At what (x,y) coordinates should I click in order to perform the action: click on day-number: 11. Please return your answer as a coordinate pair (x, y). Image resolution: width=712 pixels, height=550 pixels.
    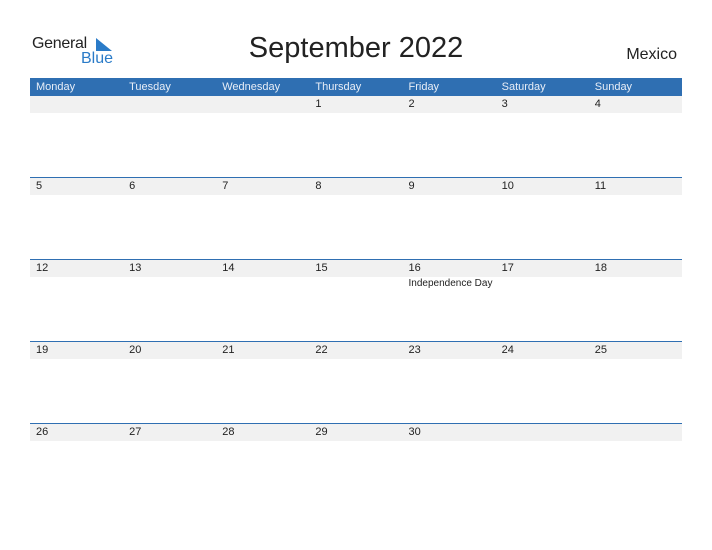
    Looking at the image, I should click on (600, 186).